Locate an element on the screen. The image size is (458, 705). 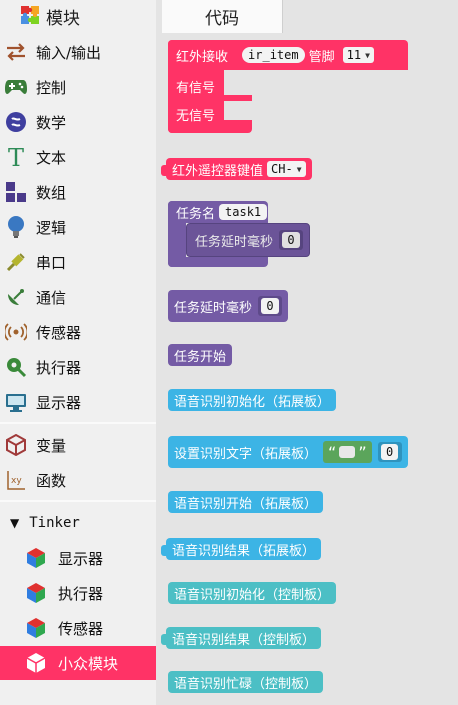
category-label: 函数 is located at coordinates (51, 480).